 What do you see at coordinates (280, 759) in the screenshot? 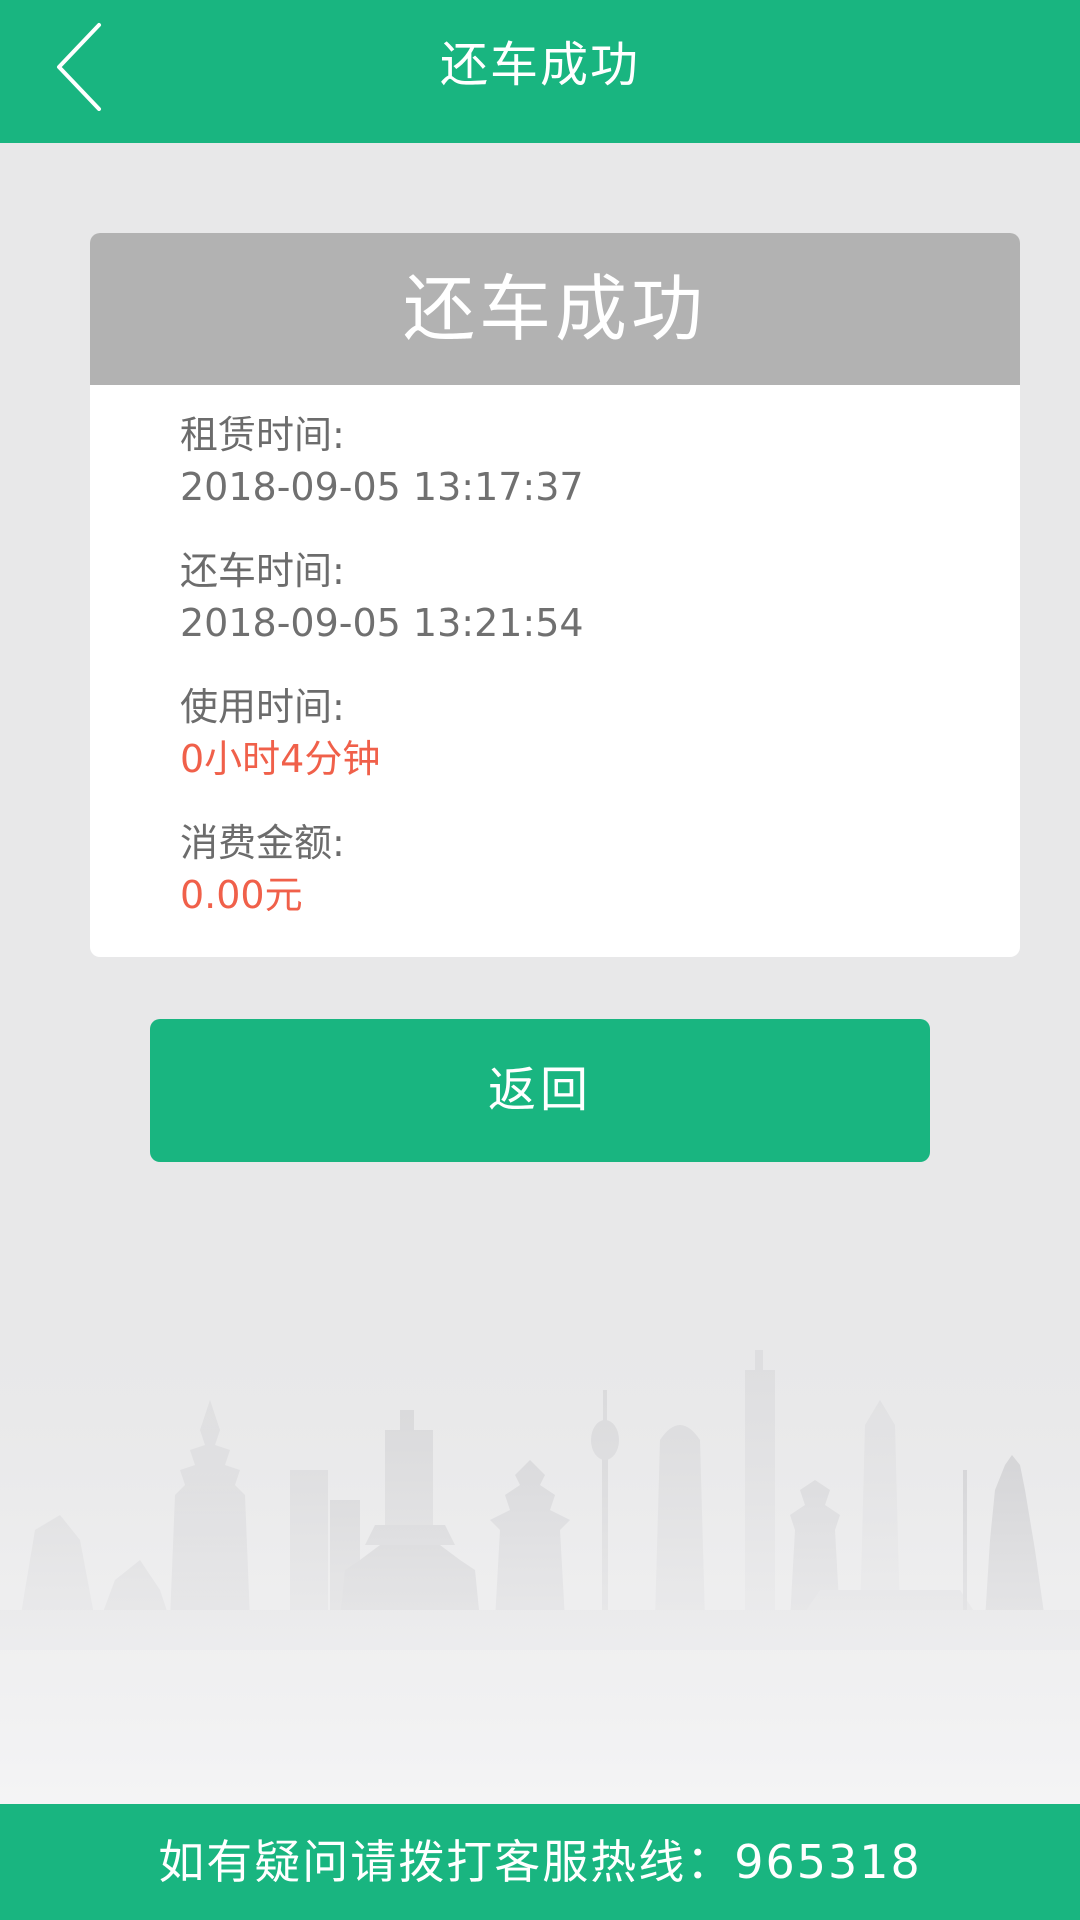
I see `usage-time-value: 0小时4分钟` at bounding box center [280, 759].